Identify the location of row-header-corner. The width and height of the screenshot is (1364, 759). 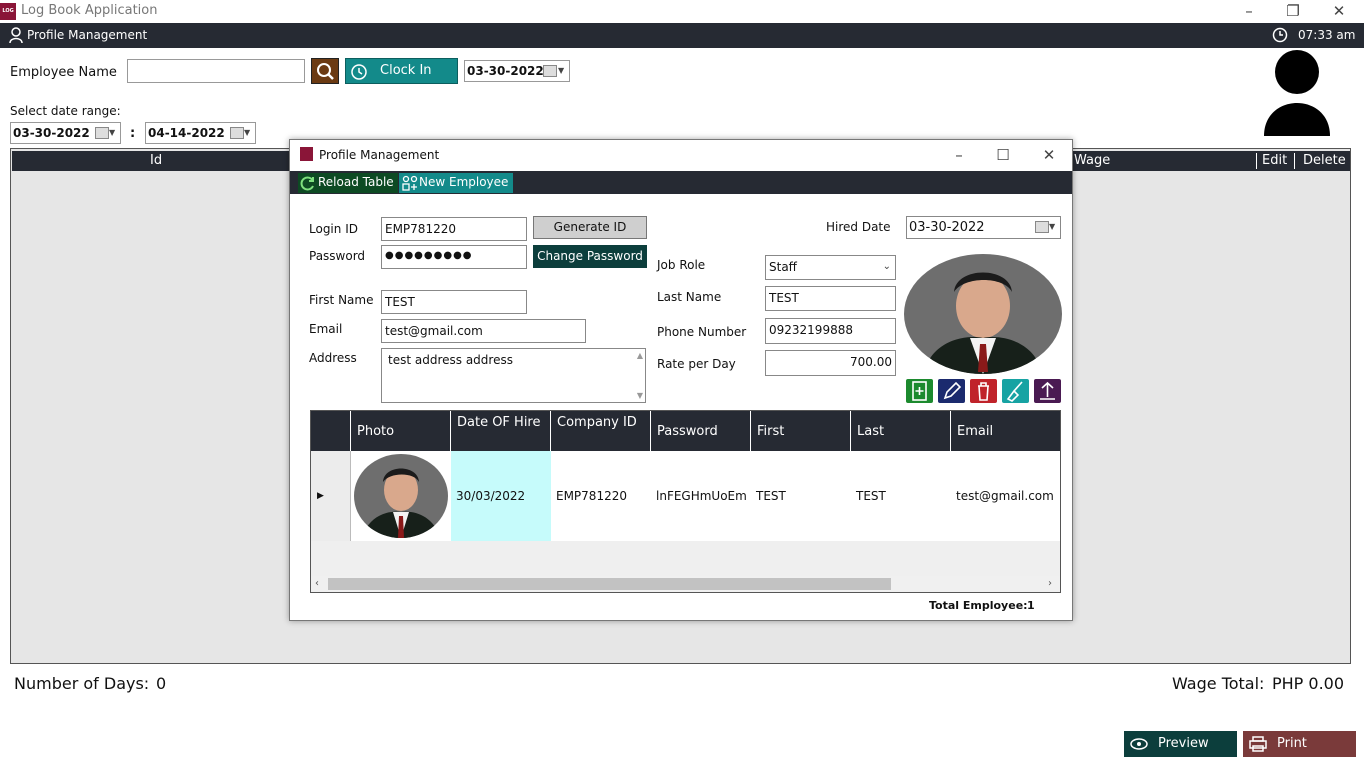
(331, 431).